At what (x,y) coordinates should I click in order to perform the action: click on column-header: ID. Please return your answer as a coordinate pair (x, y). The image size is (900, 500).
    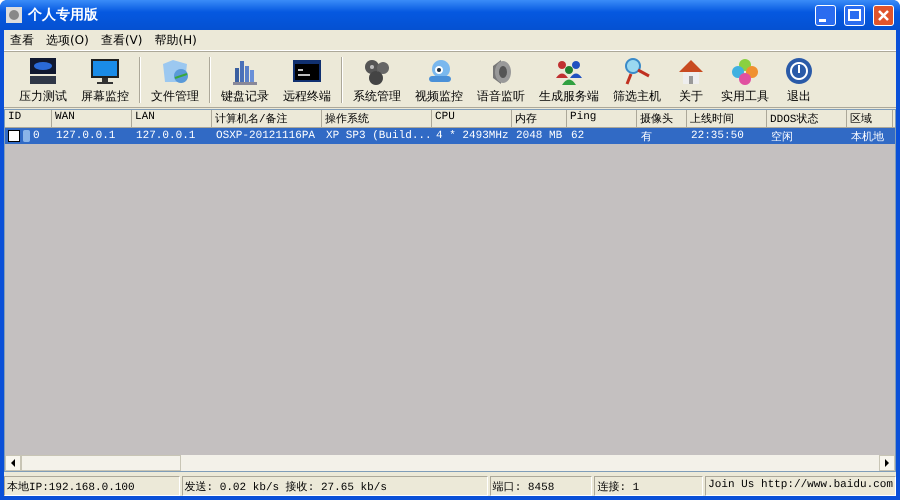
    Looking at the image, I should click on (28, 118).